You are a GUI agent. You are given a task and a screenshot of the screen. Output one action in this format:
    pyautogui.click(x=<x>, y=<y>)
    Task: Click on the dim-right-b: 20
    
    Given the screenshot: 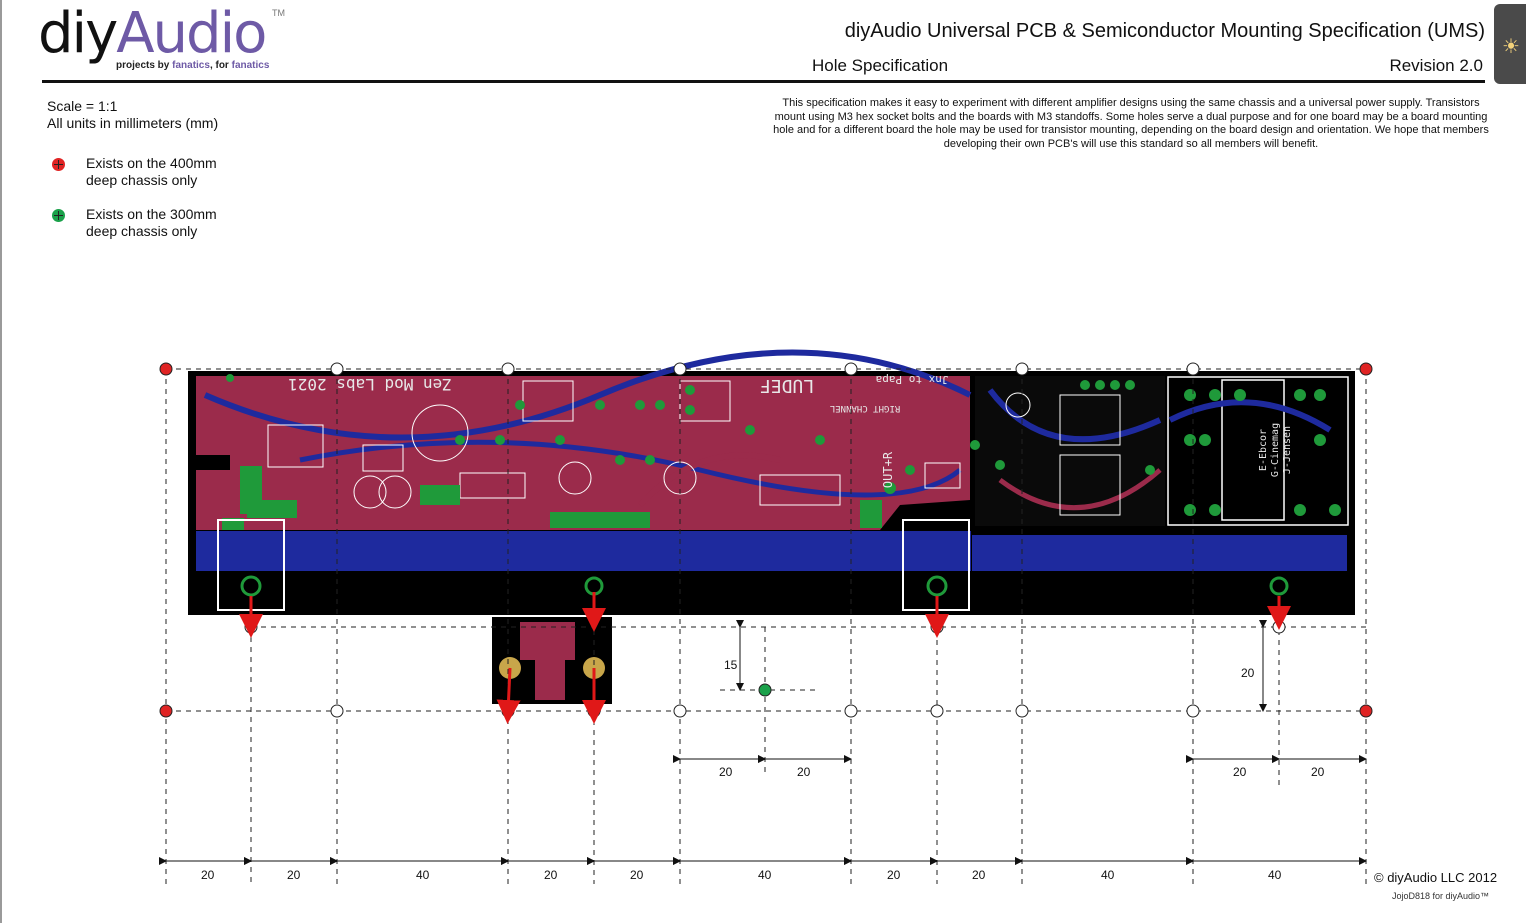 What is the action you would take?
    pyautogui.click(x=1318, y=772)
    